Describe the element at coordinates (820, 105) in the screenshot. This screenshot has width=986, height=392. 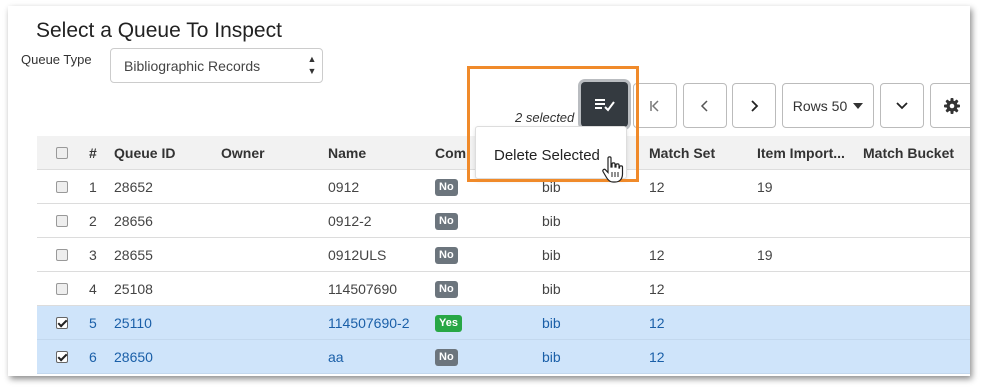
I see `rows-per-page-label: Rows 50` at that location.